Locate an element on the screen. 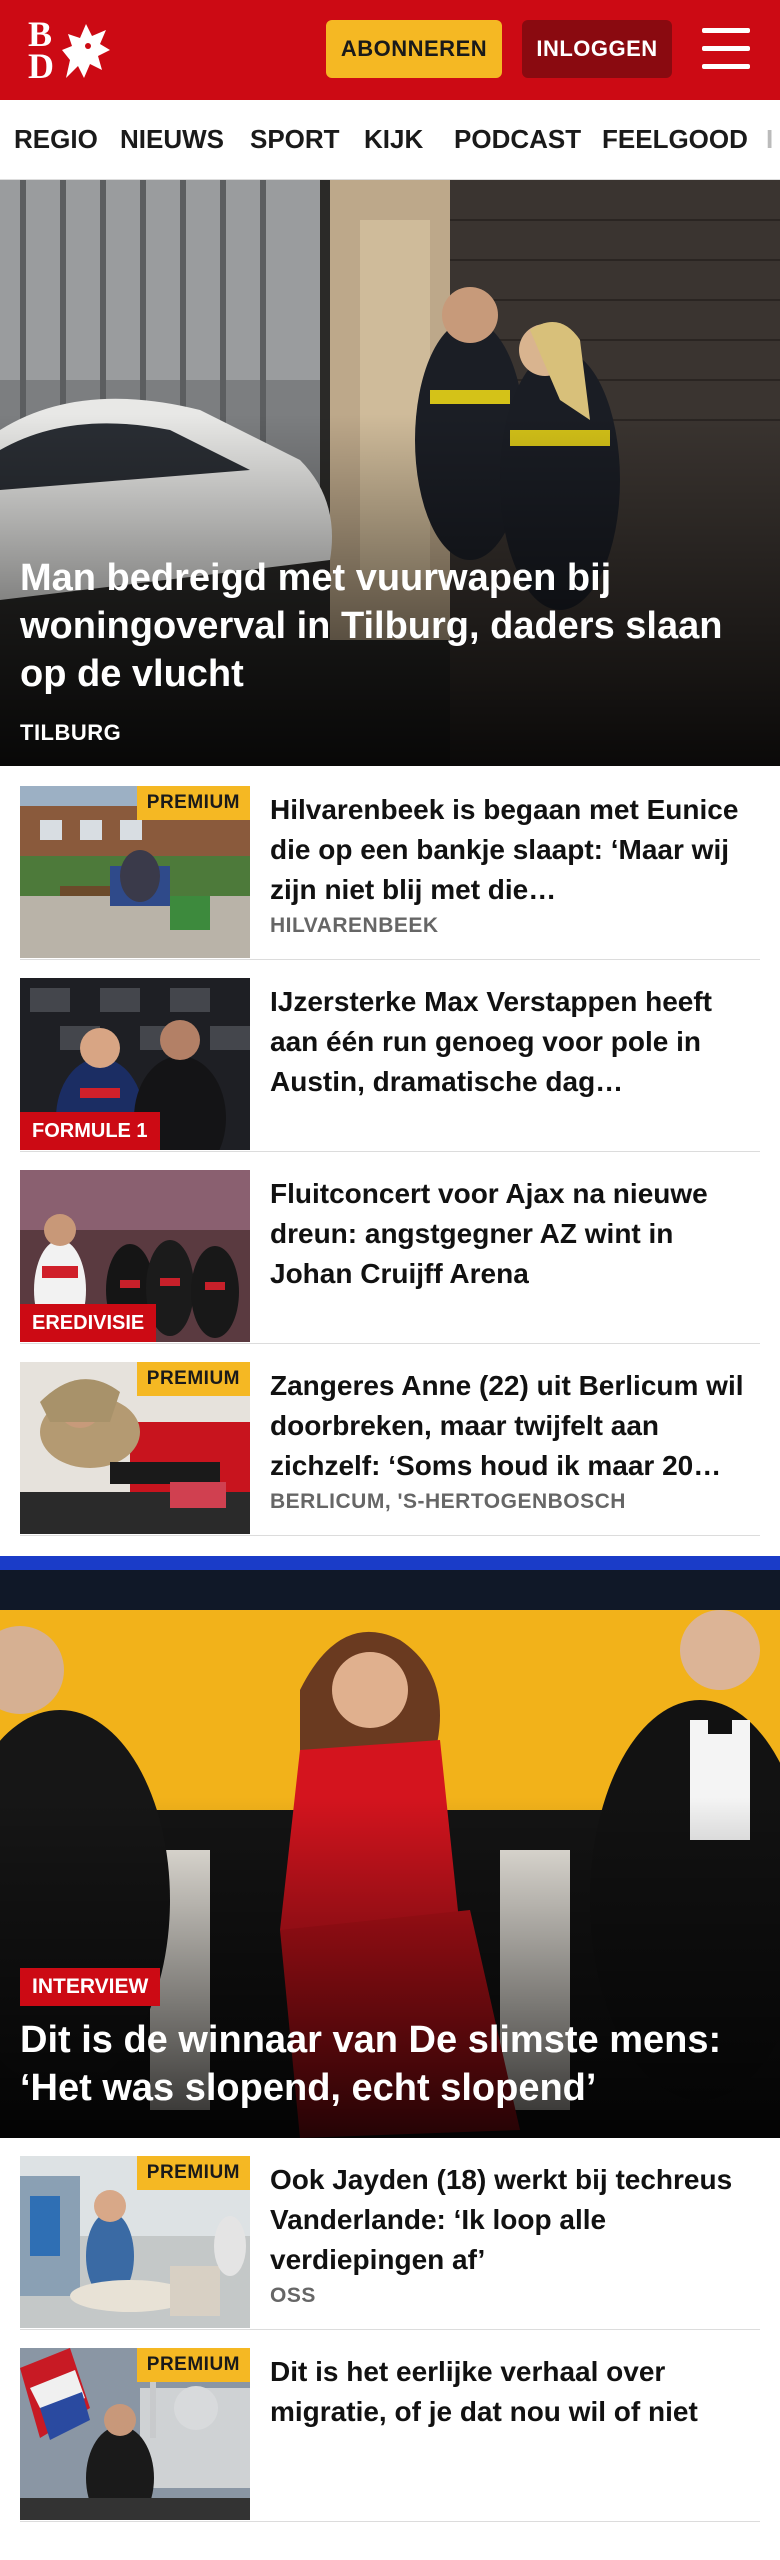  section-divider is located at coordinates (390, 1563).